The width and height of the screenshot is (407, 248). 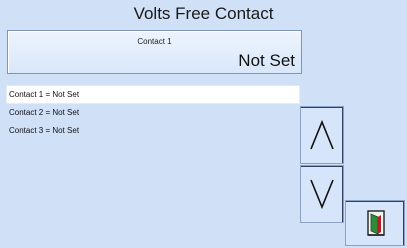 I want to click on chevron-up-icon, so click(x=322, y=134).